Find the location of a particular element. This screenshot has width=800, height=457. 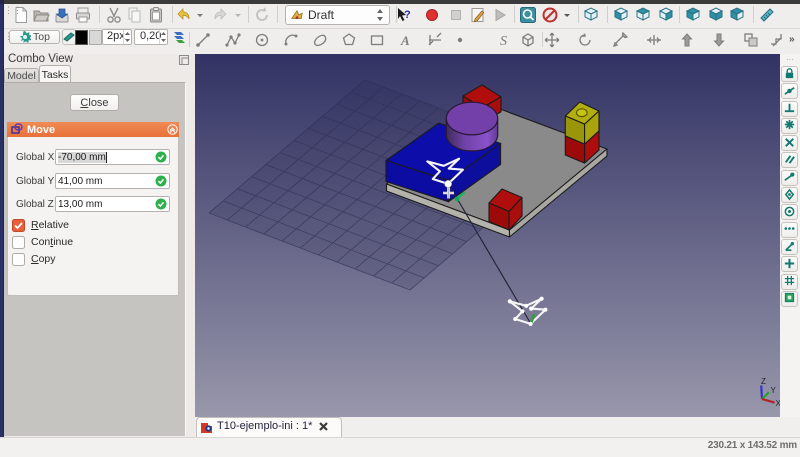

svg-text: Z is located at coordinates (763, 381).